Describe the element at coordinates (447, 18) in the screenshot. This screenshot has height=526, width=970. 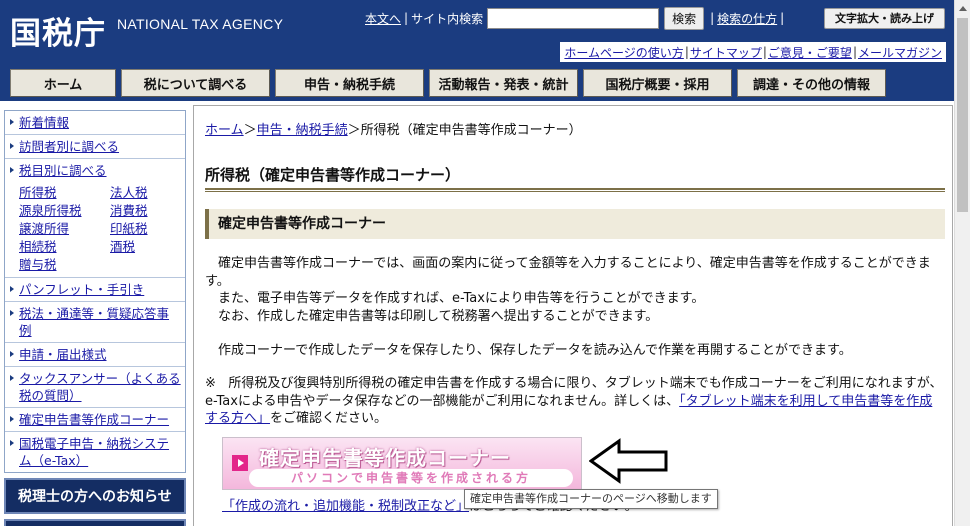
I see `search-label: サイト内検索` at that location.